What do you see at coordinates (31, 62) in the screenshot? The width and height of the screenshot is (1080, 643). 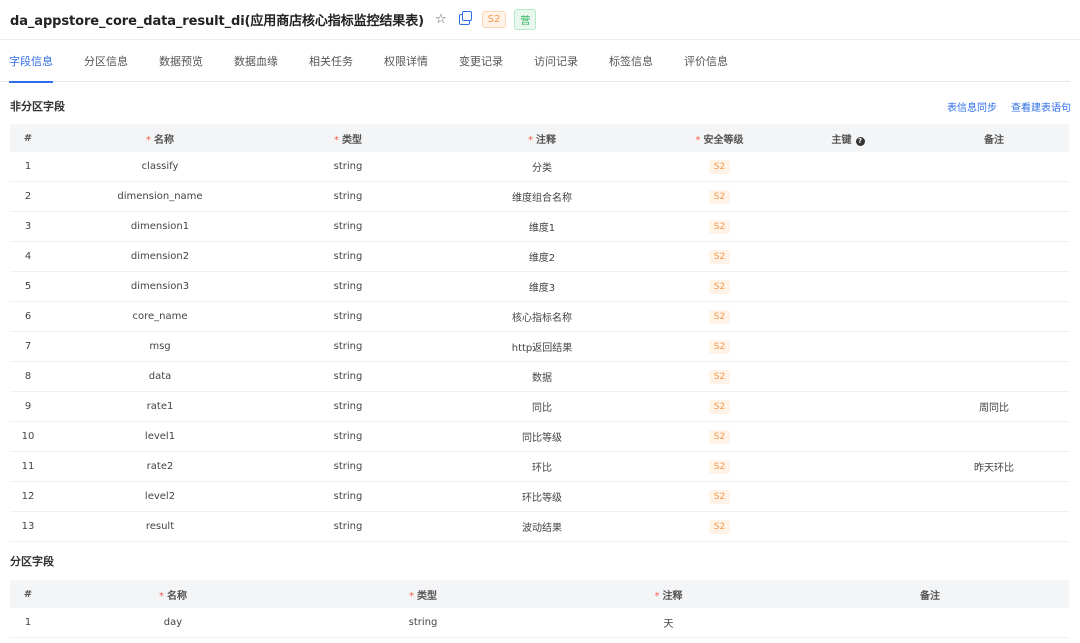 I see `tab-field-info: 字段信息` at bounding box center [31, 62].